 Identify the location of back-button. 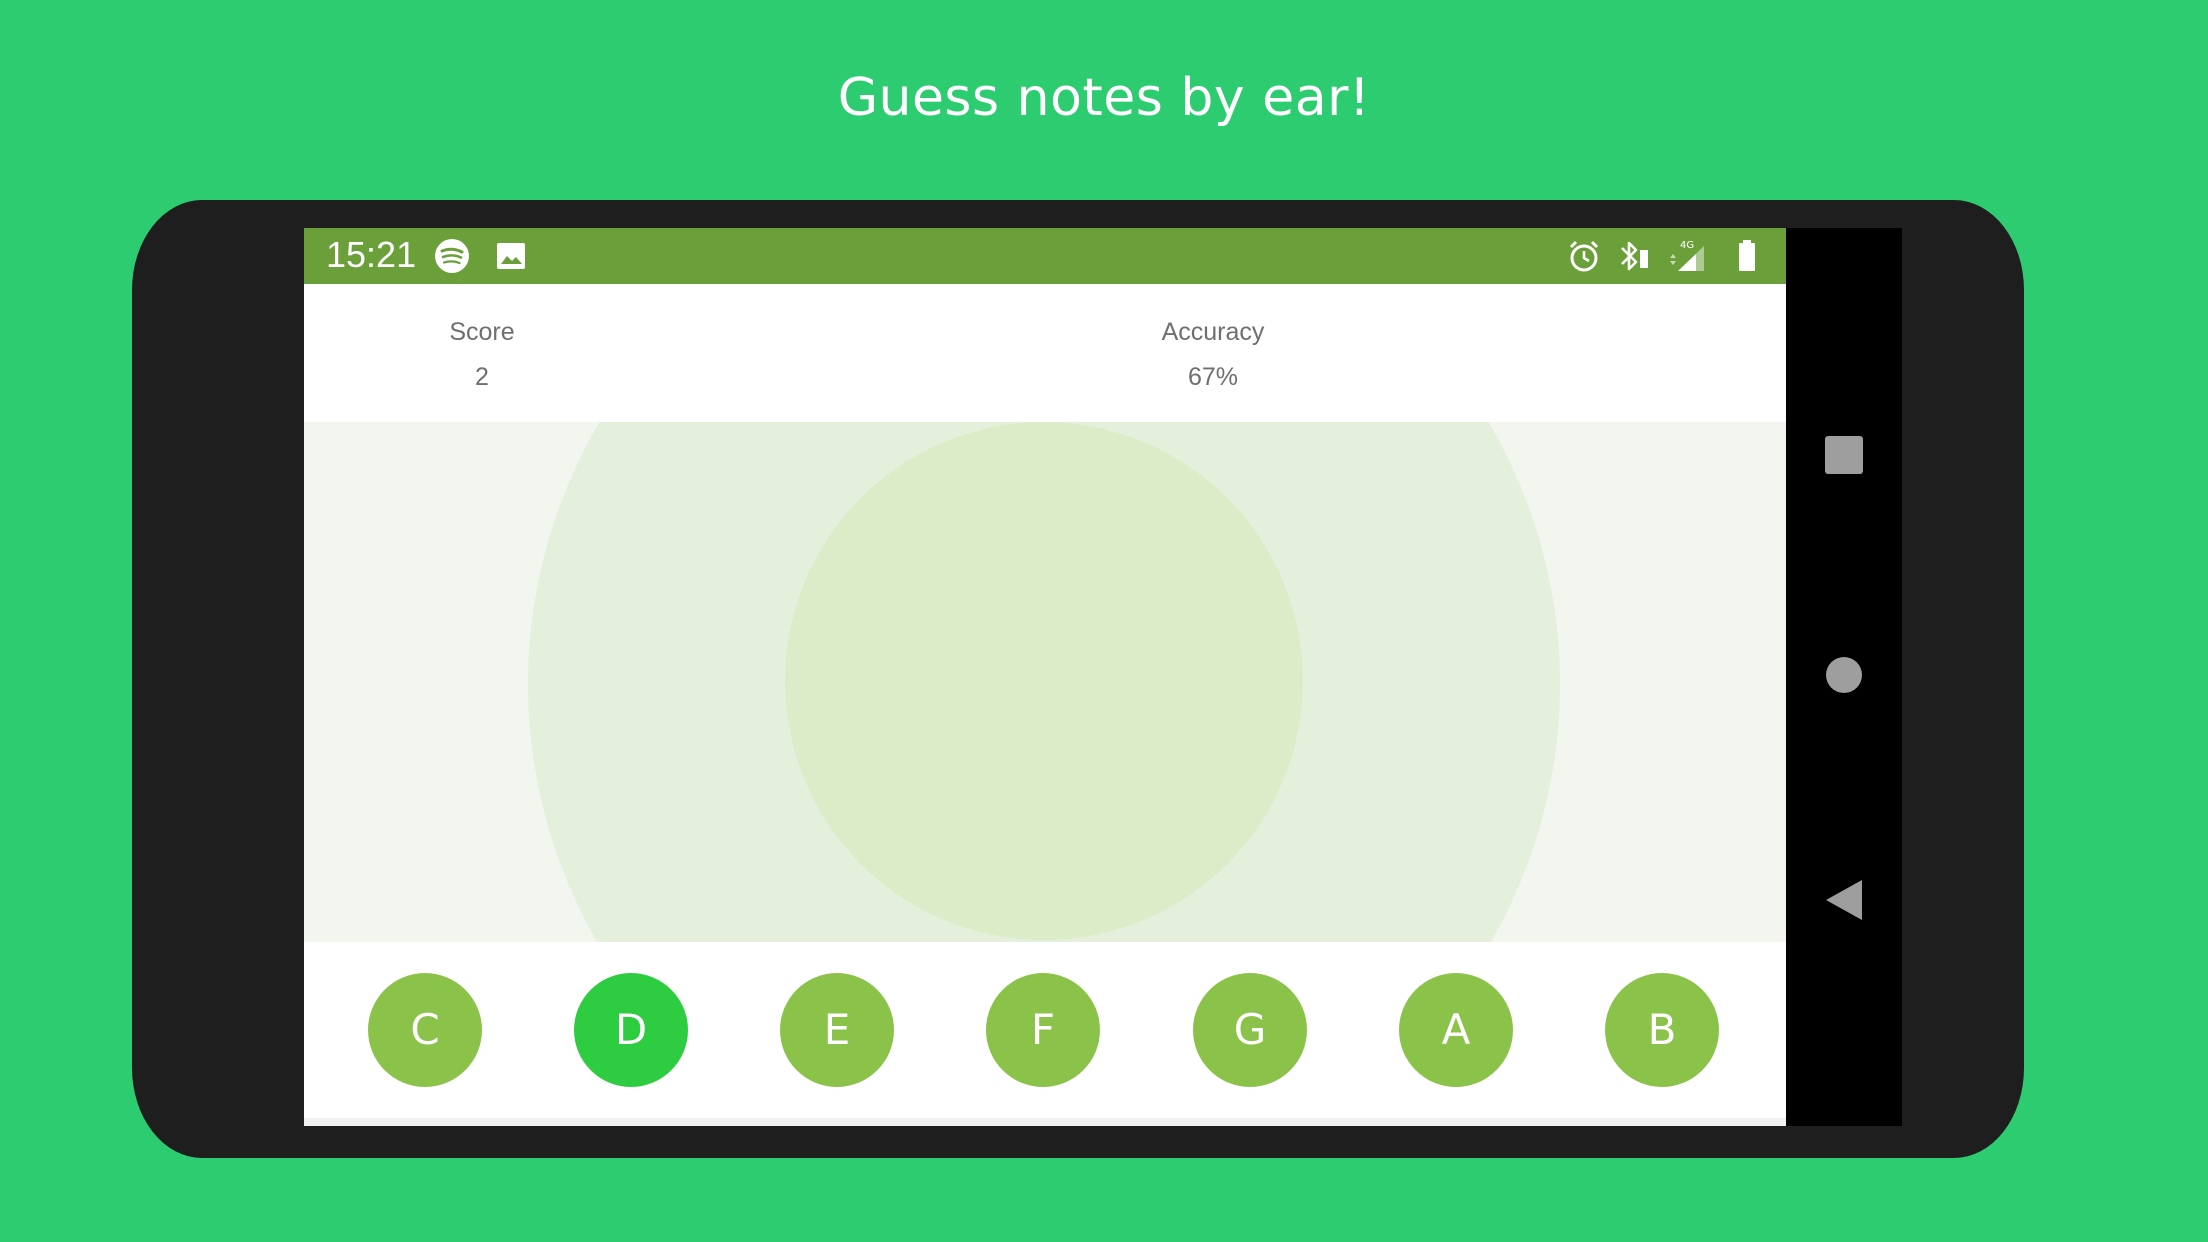
(1844, 900).